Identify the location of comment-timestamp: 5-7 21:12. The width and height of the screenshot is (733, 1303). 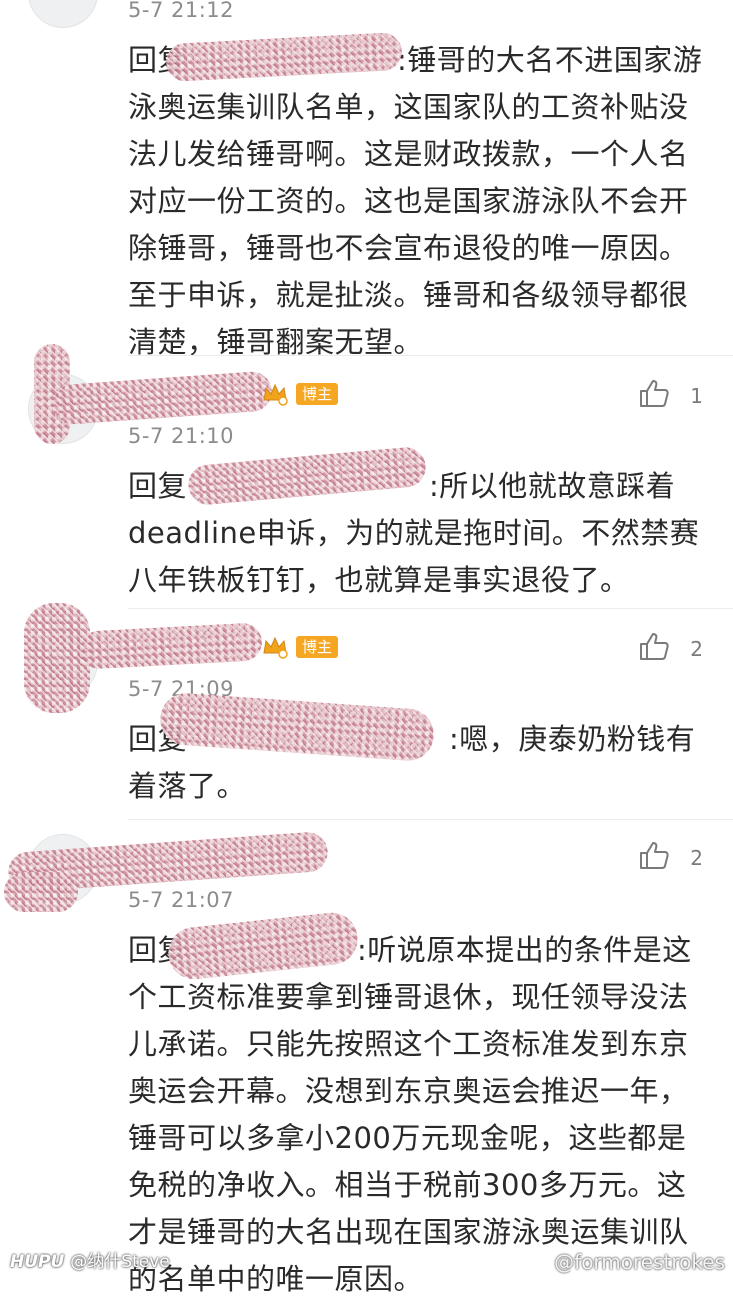
(181, 11).